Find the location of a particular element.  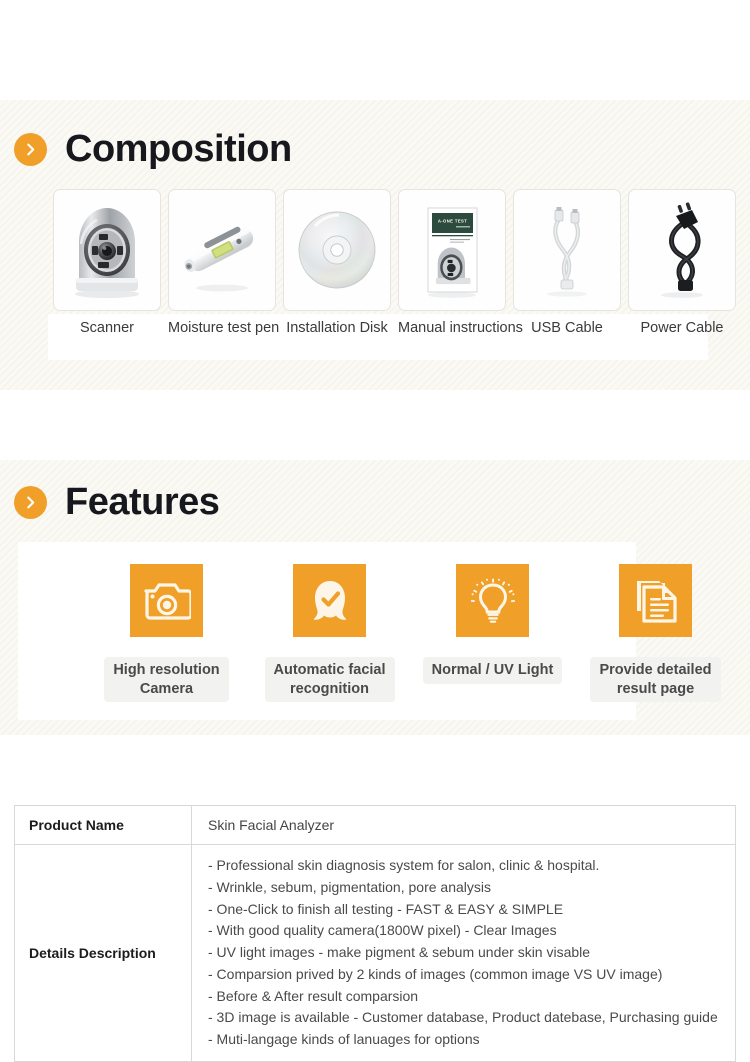

description-line: - Before & After result comparsion is located at coordinates (313, 995).